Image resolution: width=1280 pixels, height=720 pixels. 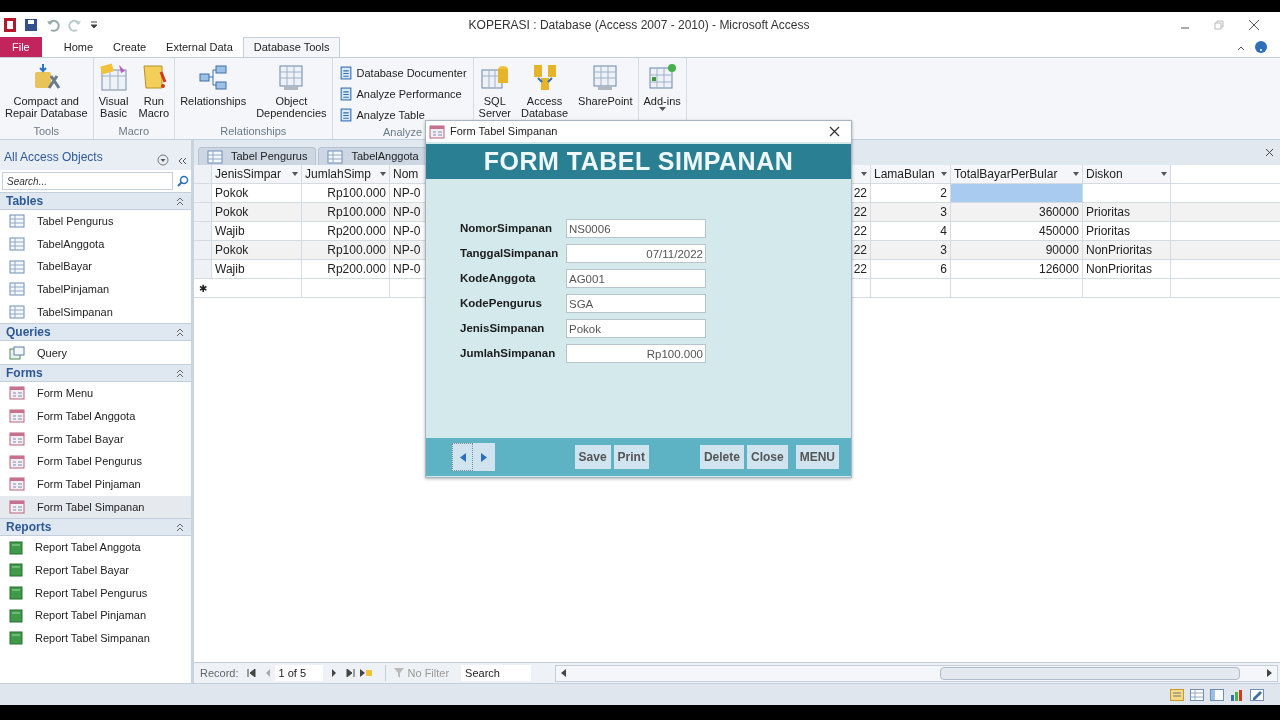 I want to click on column-header: LamaBulan, so click(x=911, y=174).